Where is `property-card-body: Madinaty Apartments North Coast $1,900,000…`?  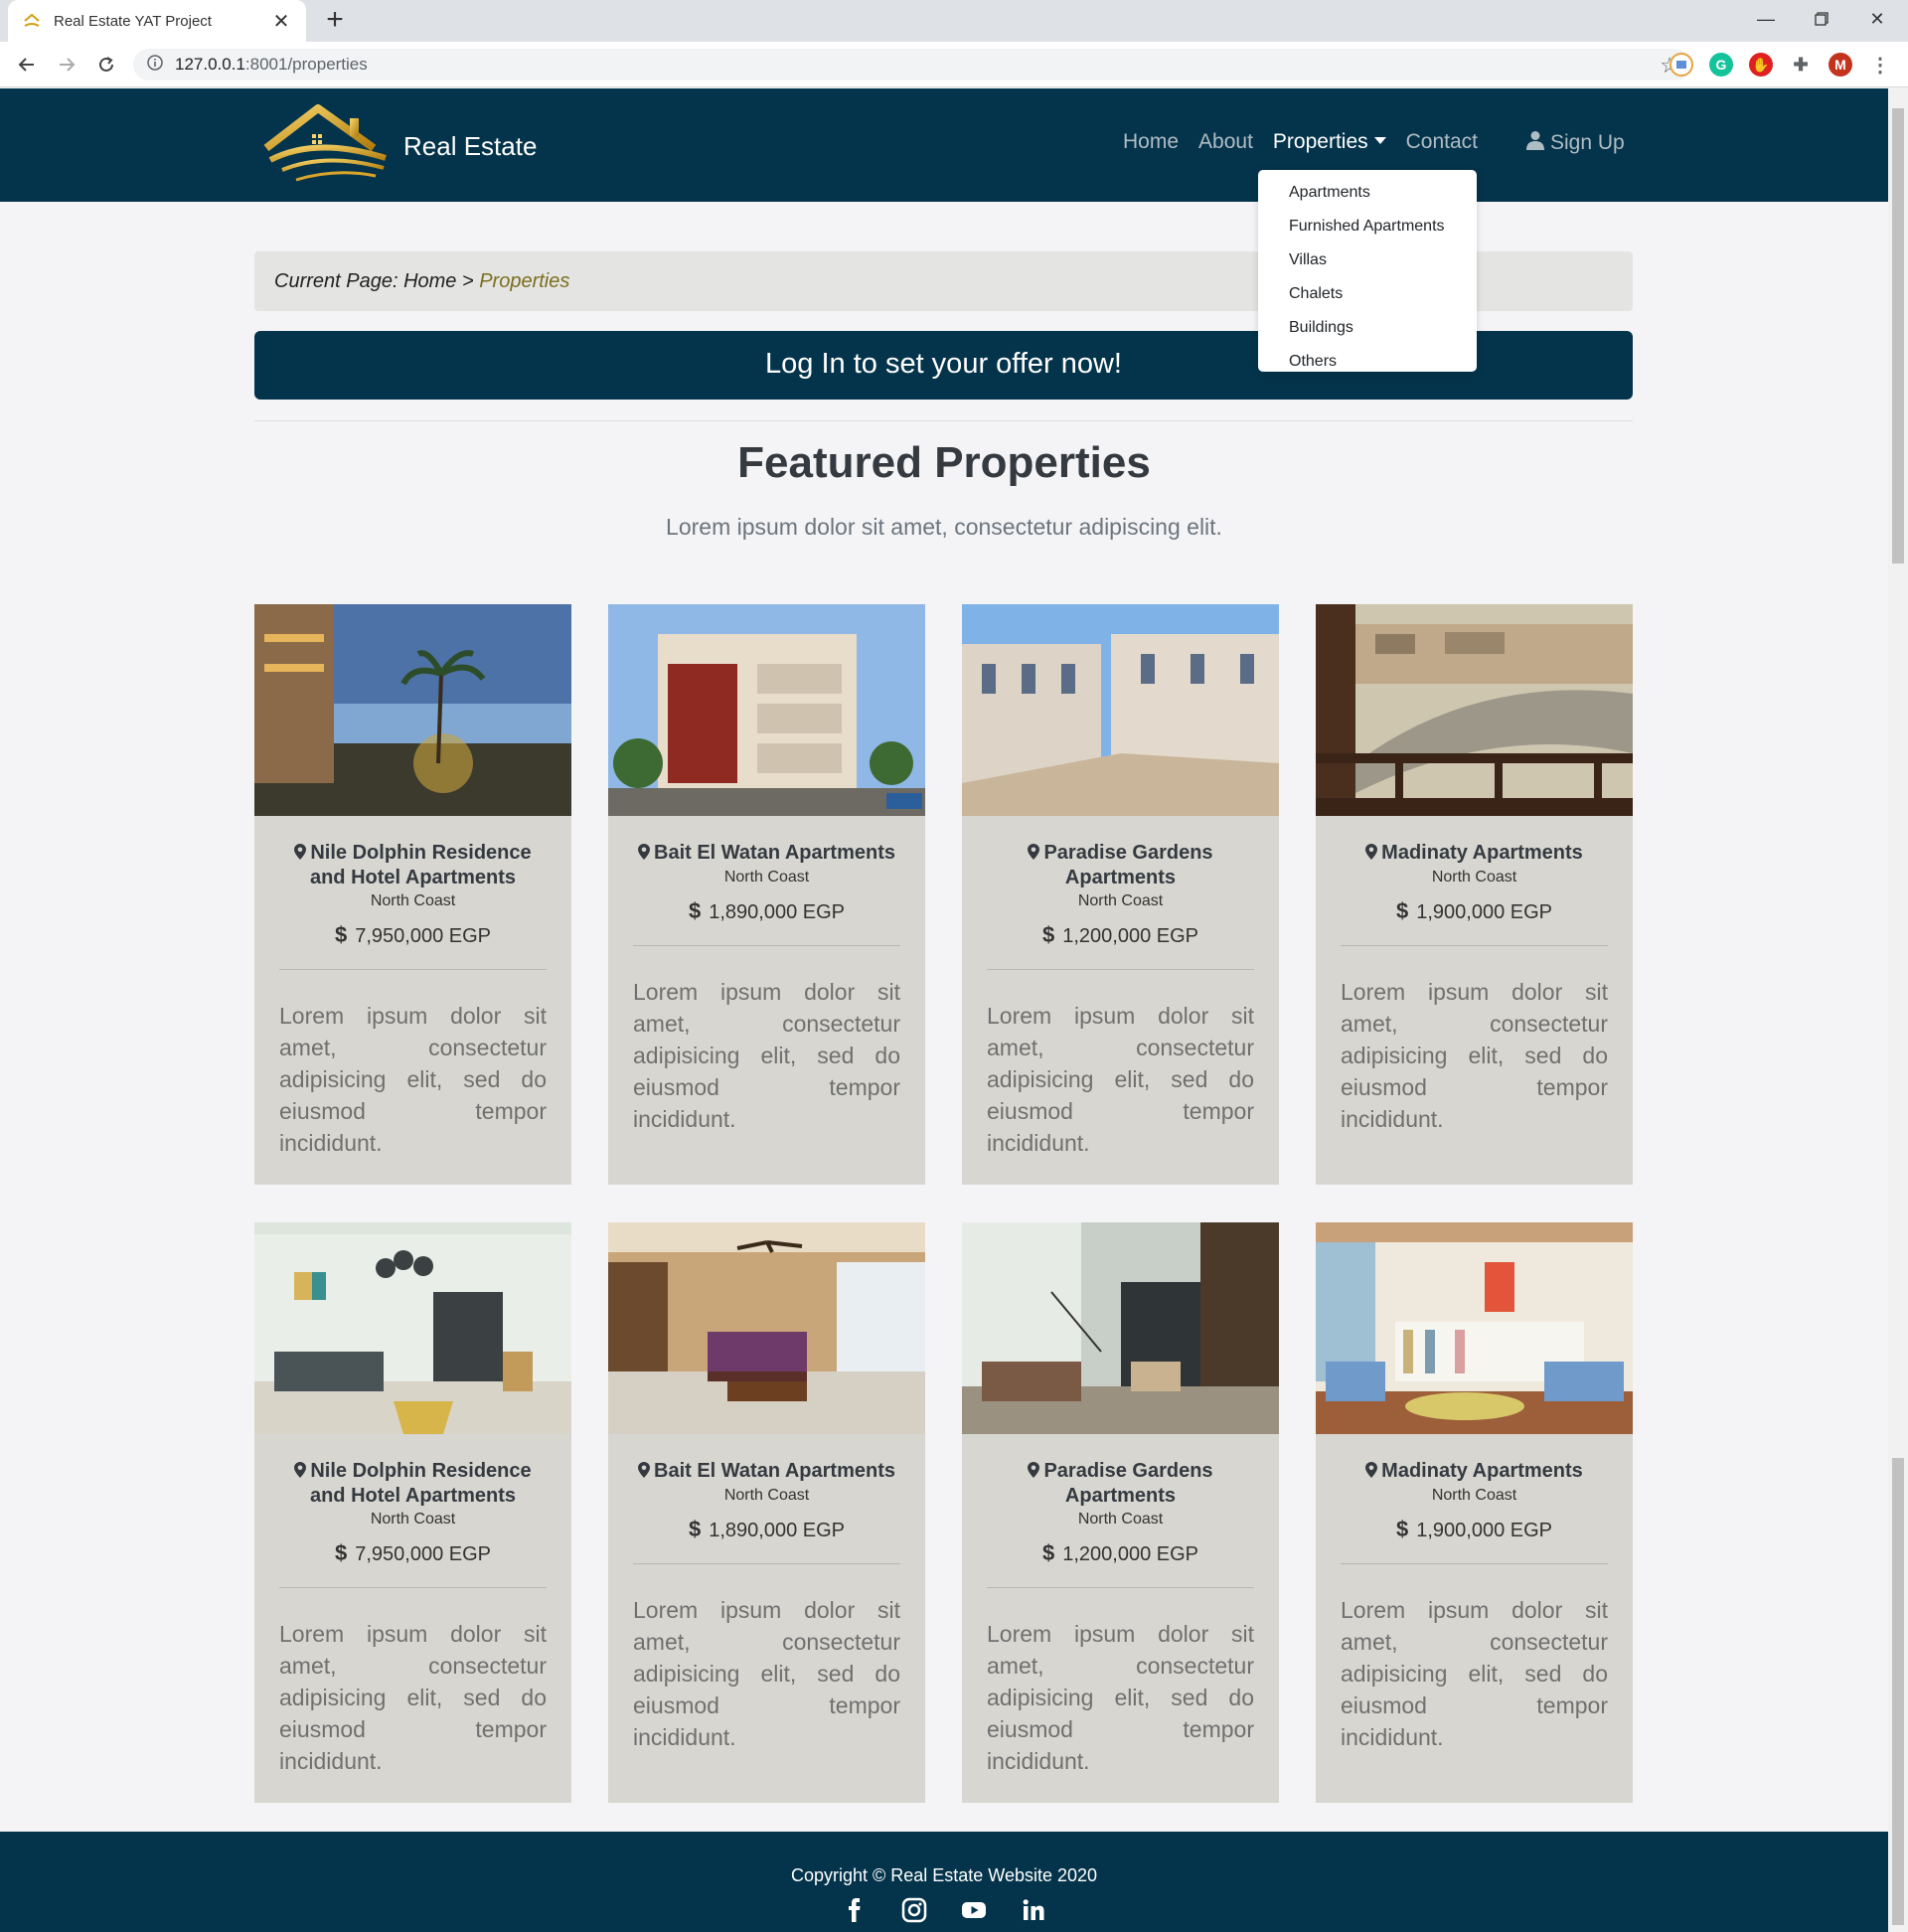 property-card-body: Madinaty Apartments North Coast $1,900,000… is located at coordinates (1474, 975).